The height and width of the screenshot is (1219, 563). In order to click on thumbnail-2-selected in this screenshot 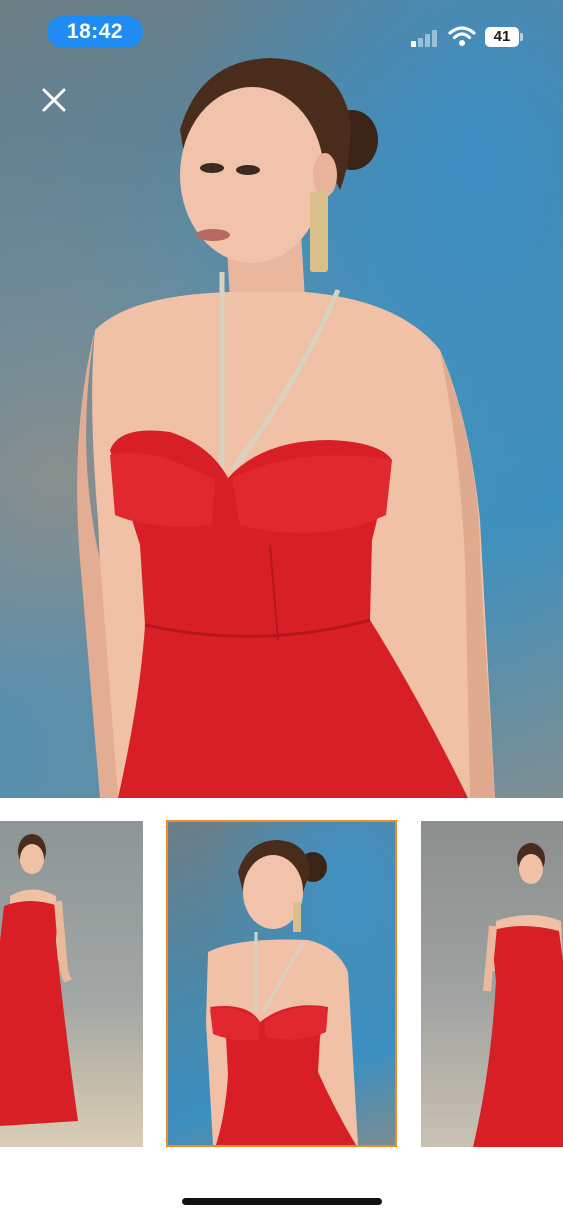, I will do `click(281, 983)`.